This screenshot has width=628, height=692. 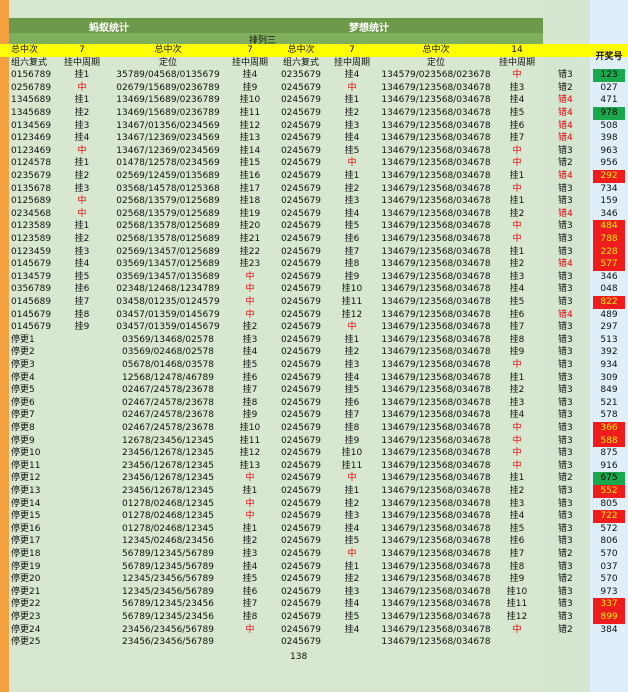 I want to click on data-cell: 挂12, so click(x=250, y=125).